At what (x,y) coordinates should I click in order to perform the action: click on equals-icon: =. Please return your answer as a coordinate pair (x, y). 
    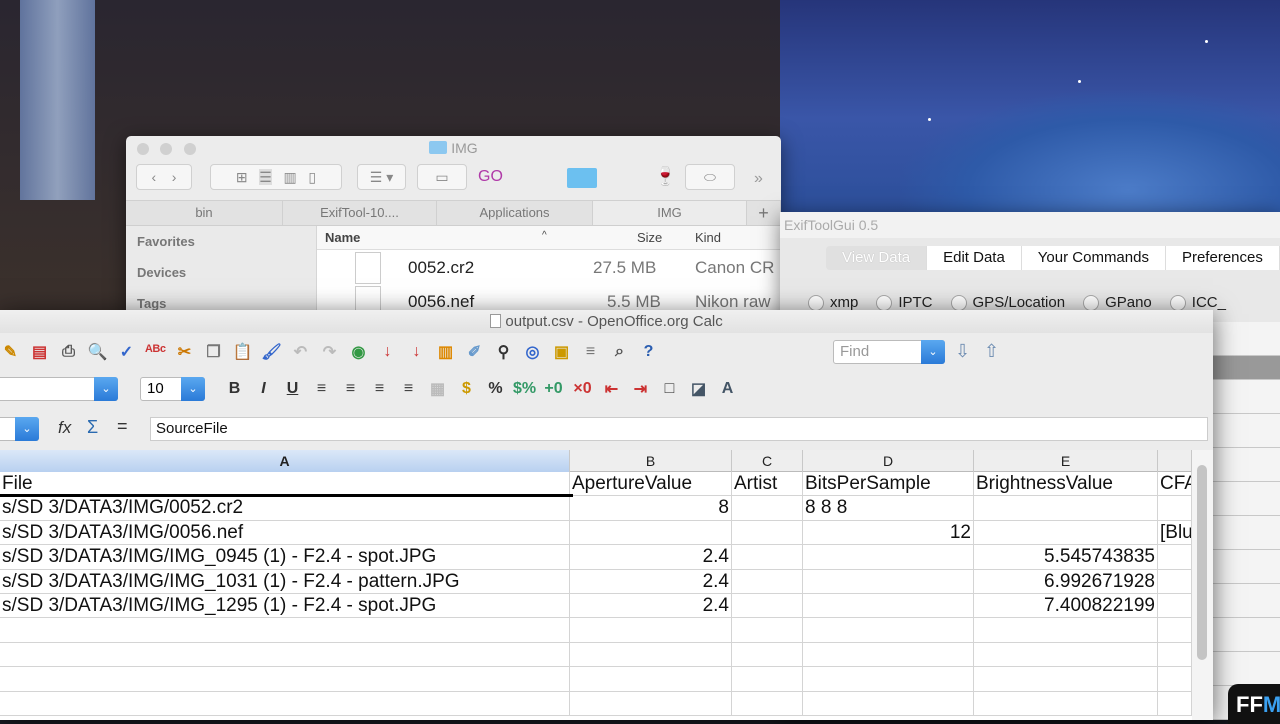
    Looking at the image, I should click on (122, 426).